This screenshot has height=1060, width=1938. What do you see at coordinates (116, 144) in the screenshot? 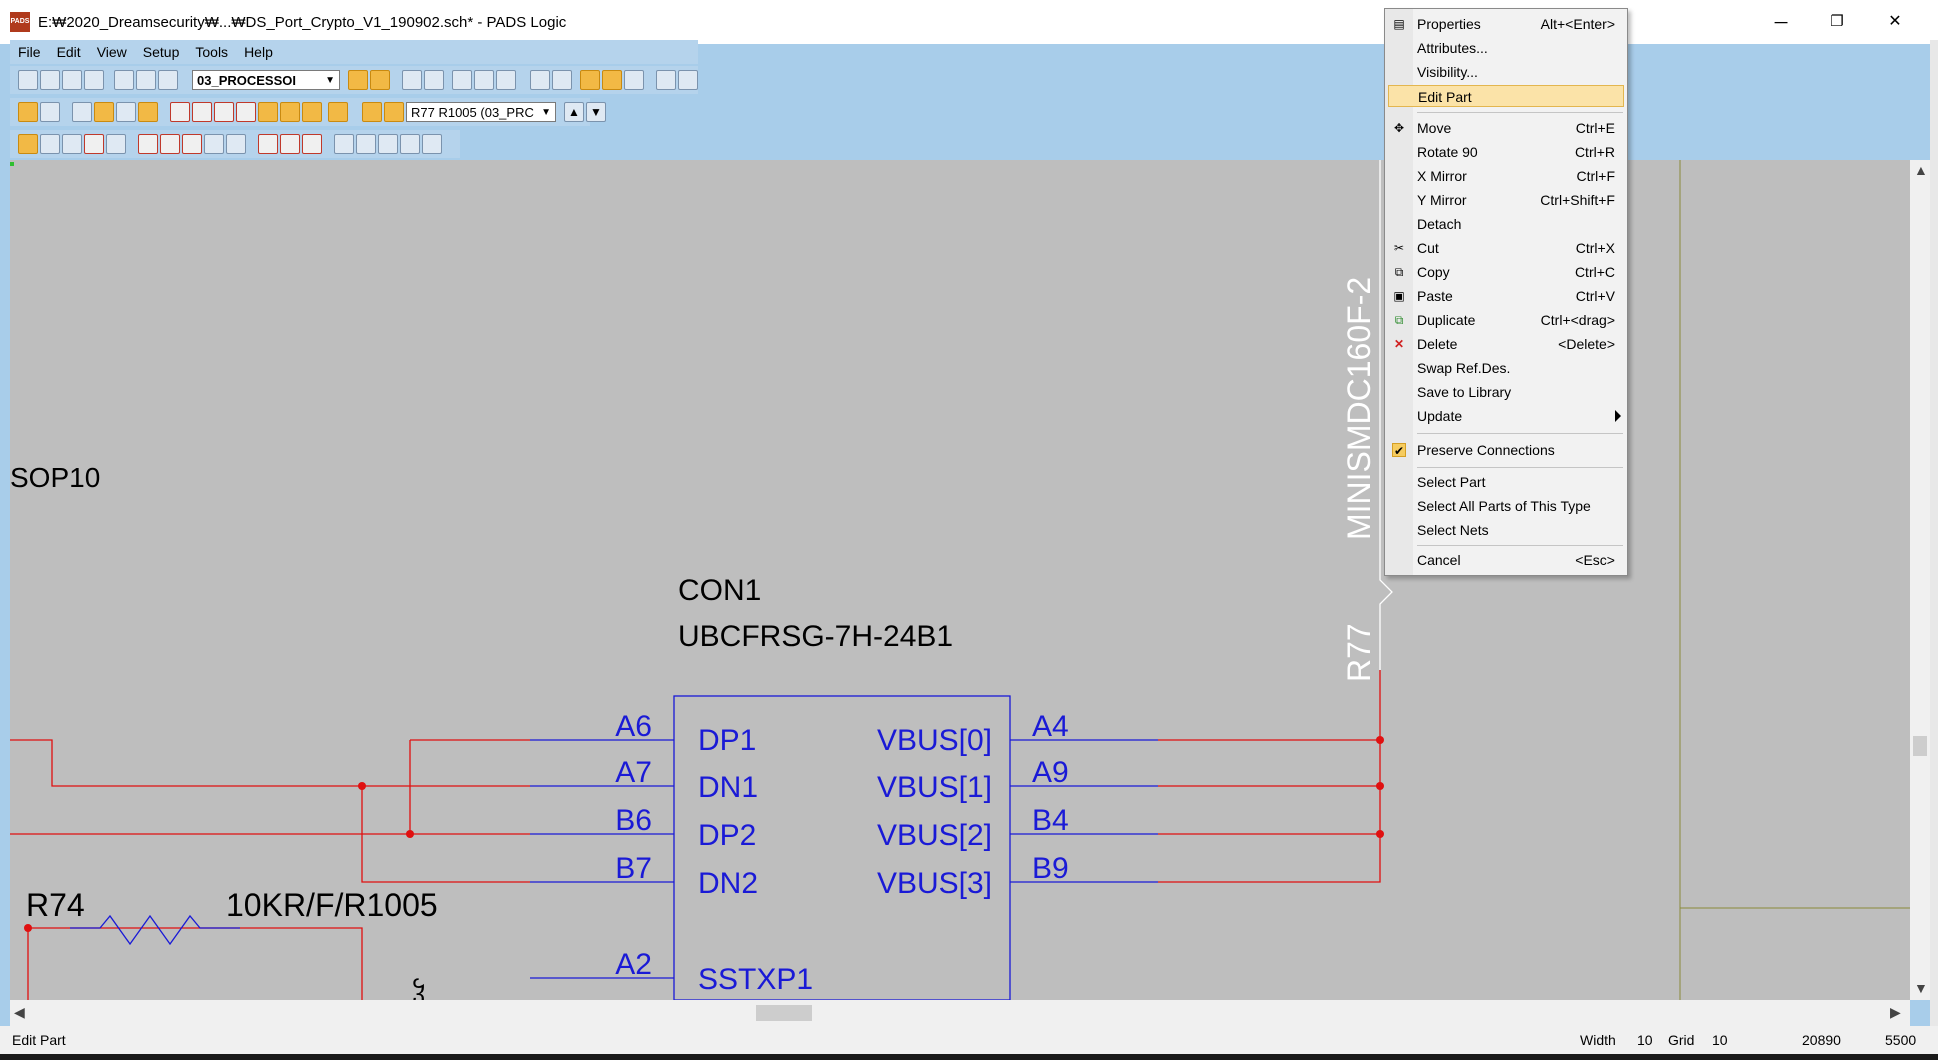
I see `copy-tool-icon` at bounding box center [116, 144].